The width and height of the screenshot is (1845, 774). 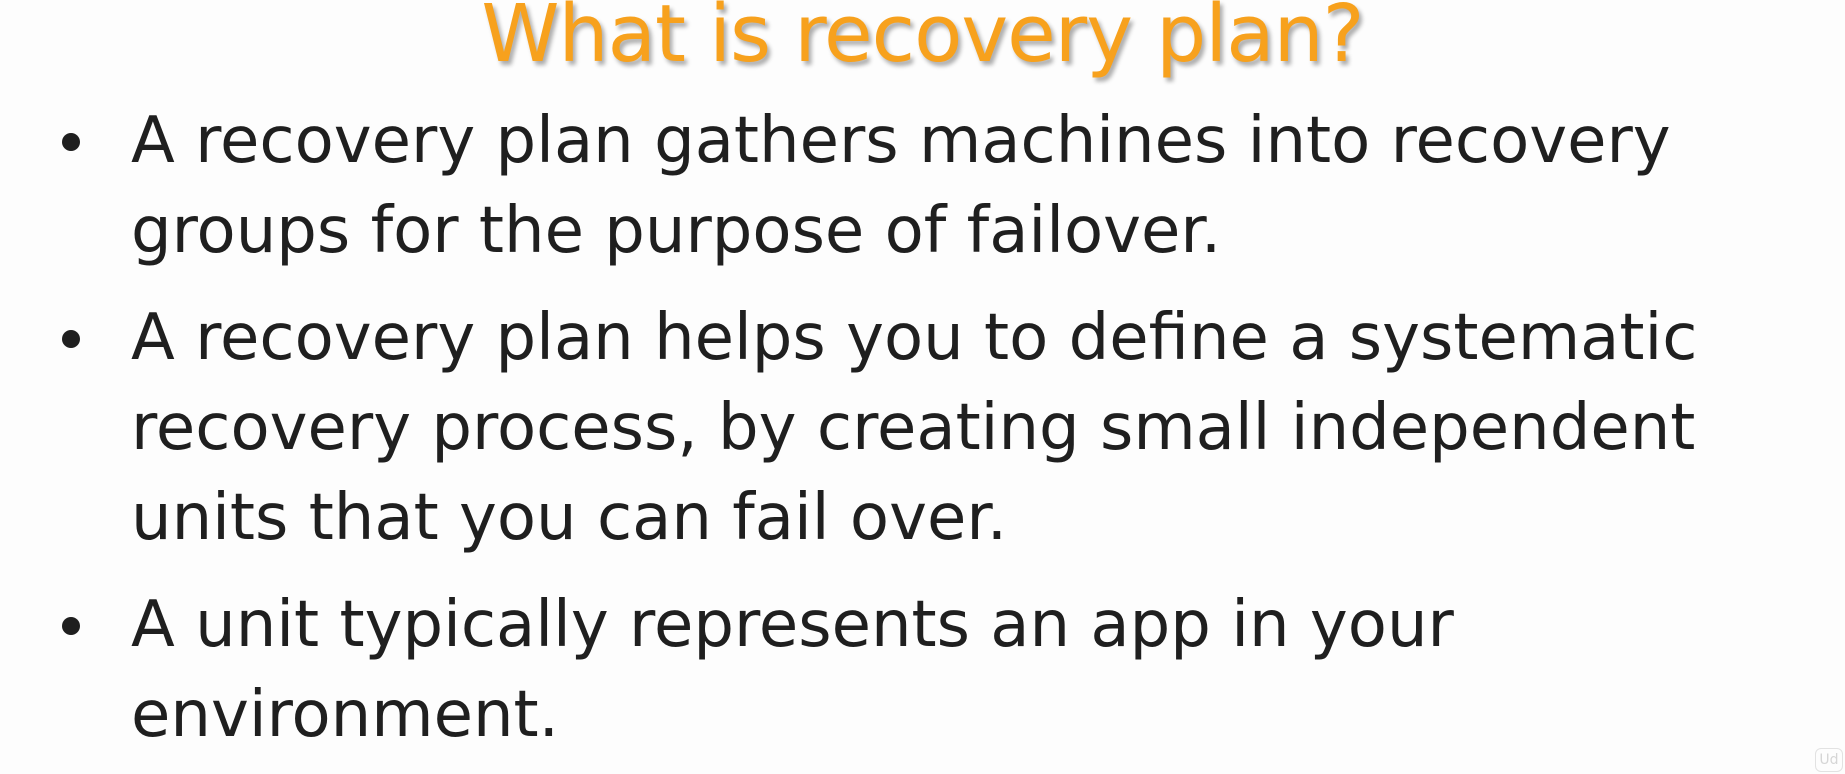 What do you see at coordinates (1829, 760) in the screenshot?
I see `watermark-logo: Ud` at bounding box center [1829, 760].